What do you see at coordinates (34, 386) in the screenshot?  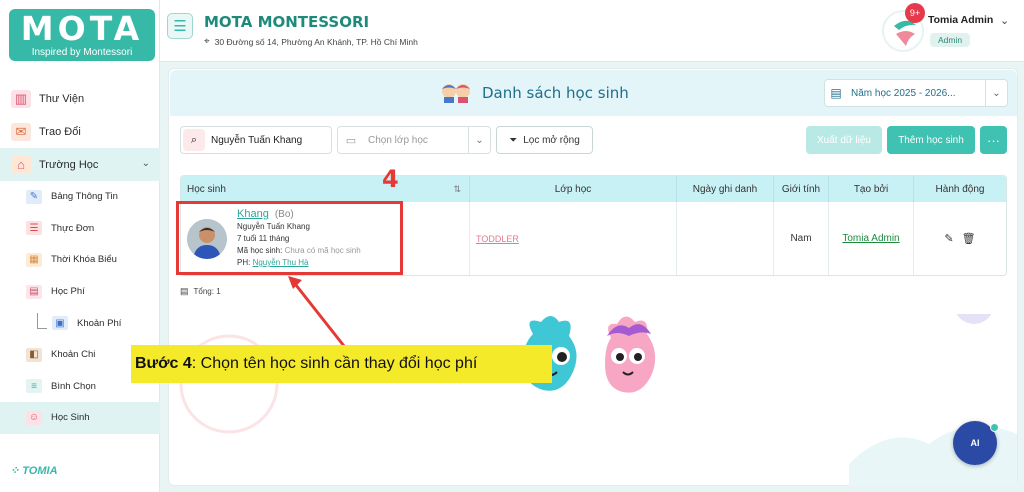 I see `poll-icon: ≡` at bounding box center [34, 386].